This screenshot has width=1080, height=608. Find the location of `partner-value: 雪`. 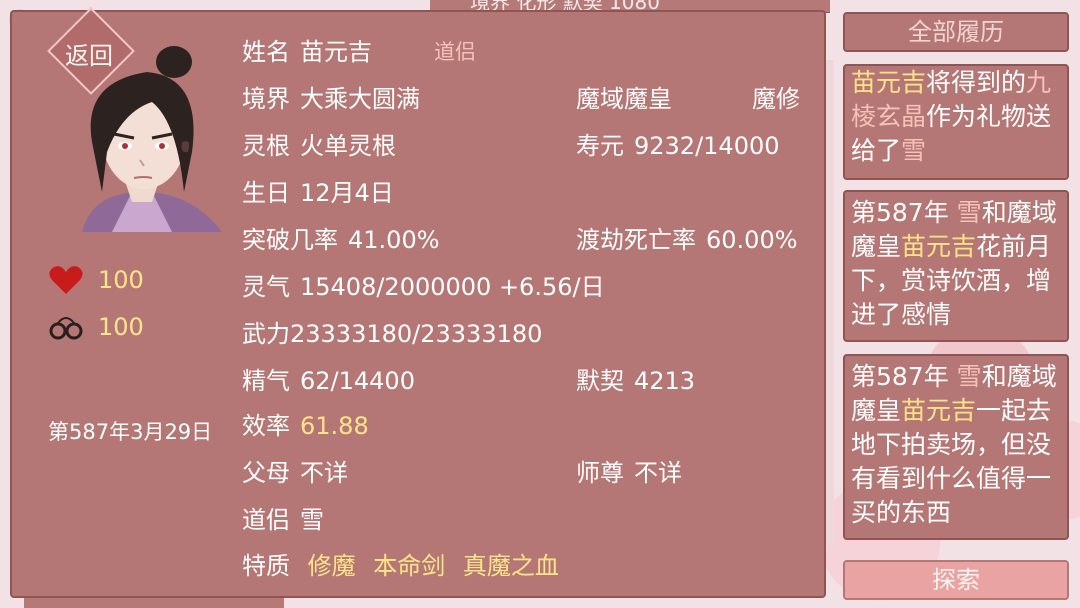

partner-value: 雪 is located at coordinates (312, 520).